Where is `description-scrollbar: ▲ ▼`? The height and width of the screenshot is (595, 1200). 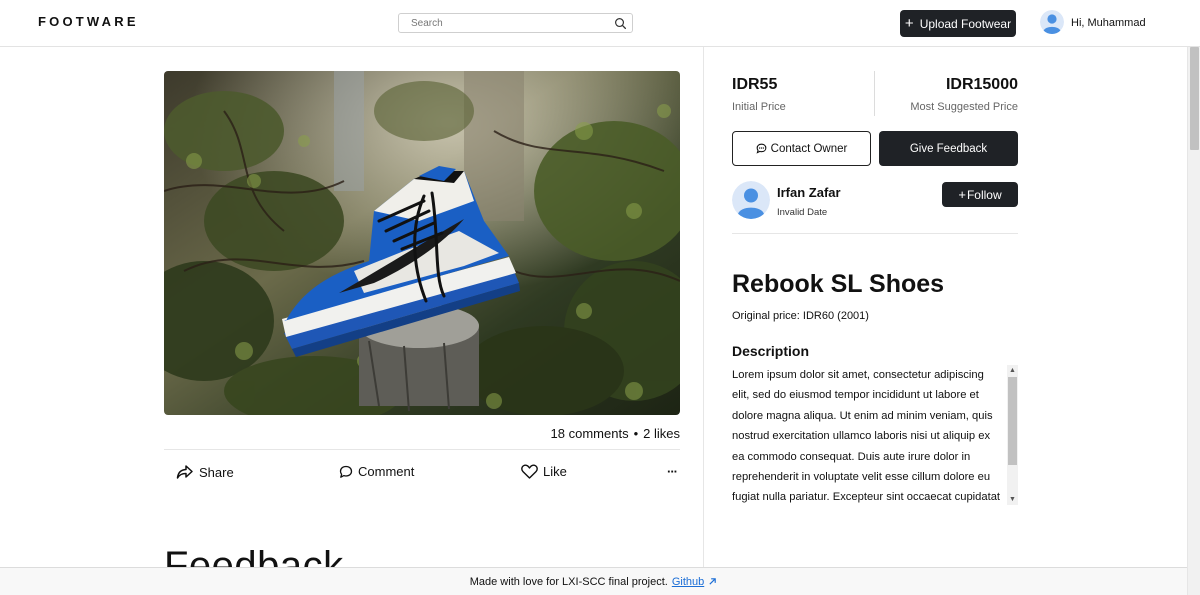
description-scrollbar: ▲ ▼ is located at coordinates (1012, 435).